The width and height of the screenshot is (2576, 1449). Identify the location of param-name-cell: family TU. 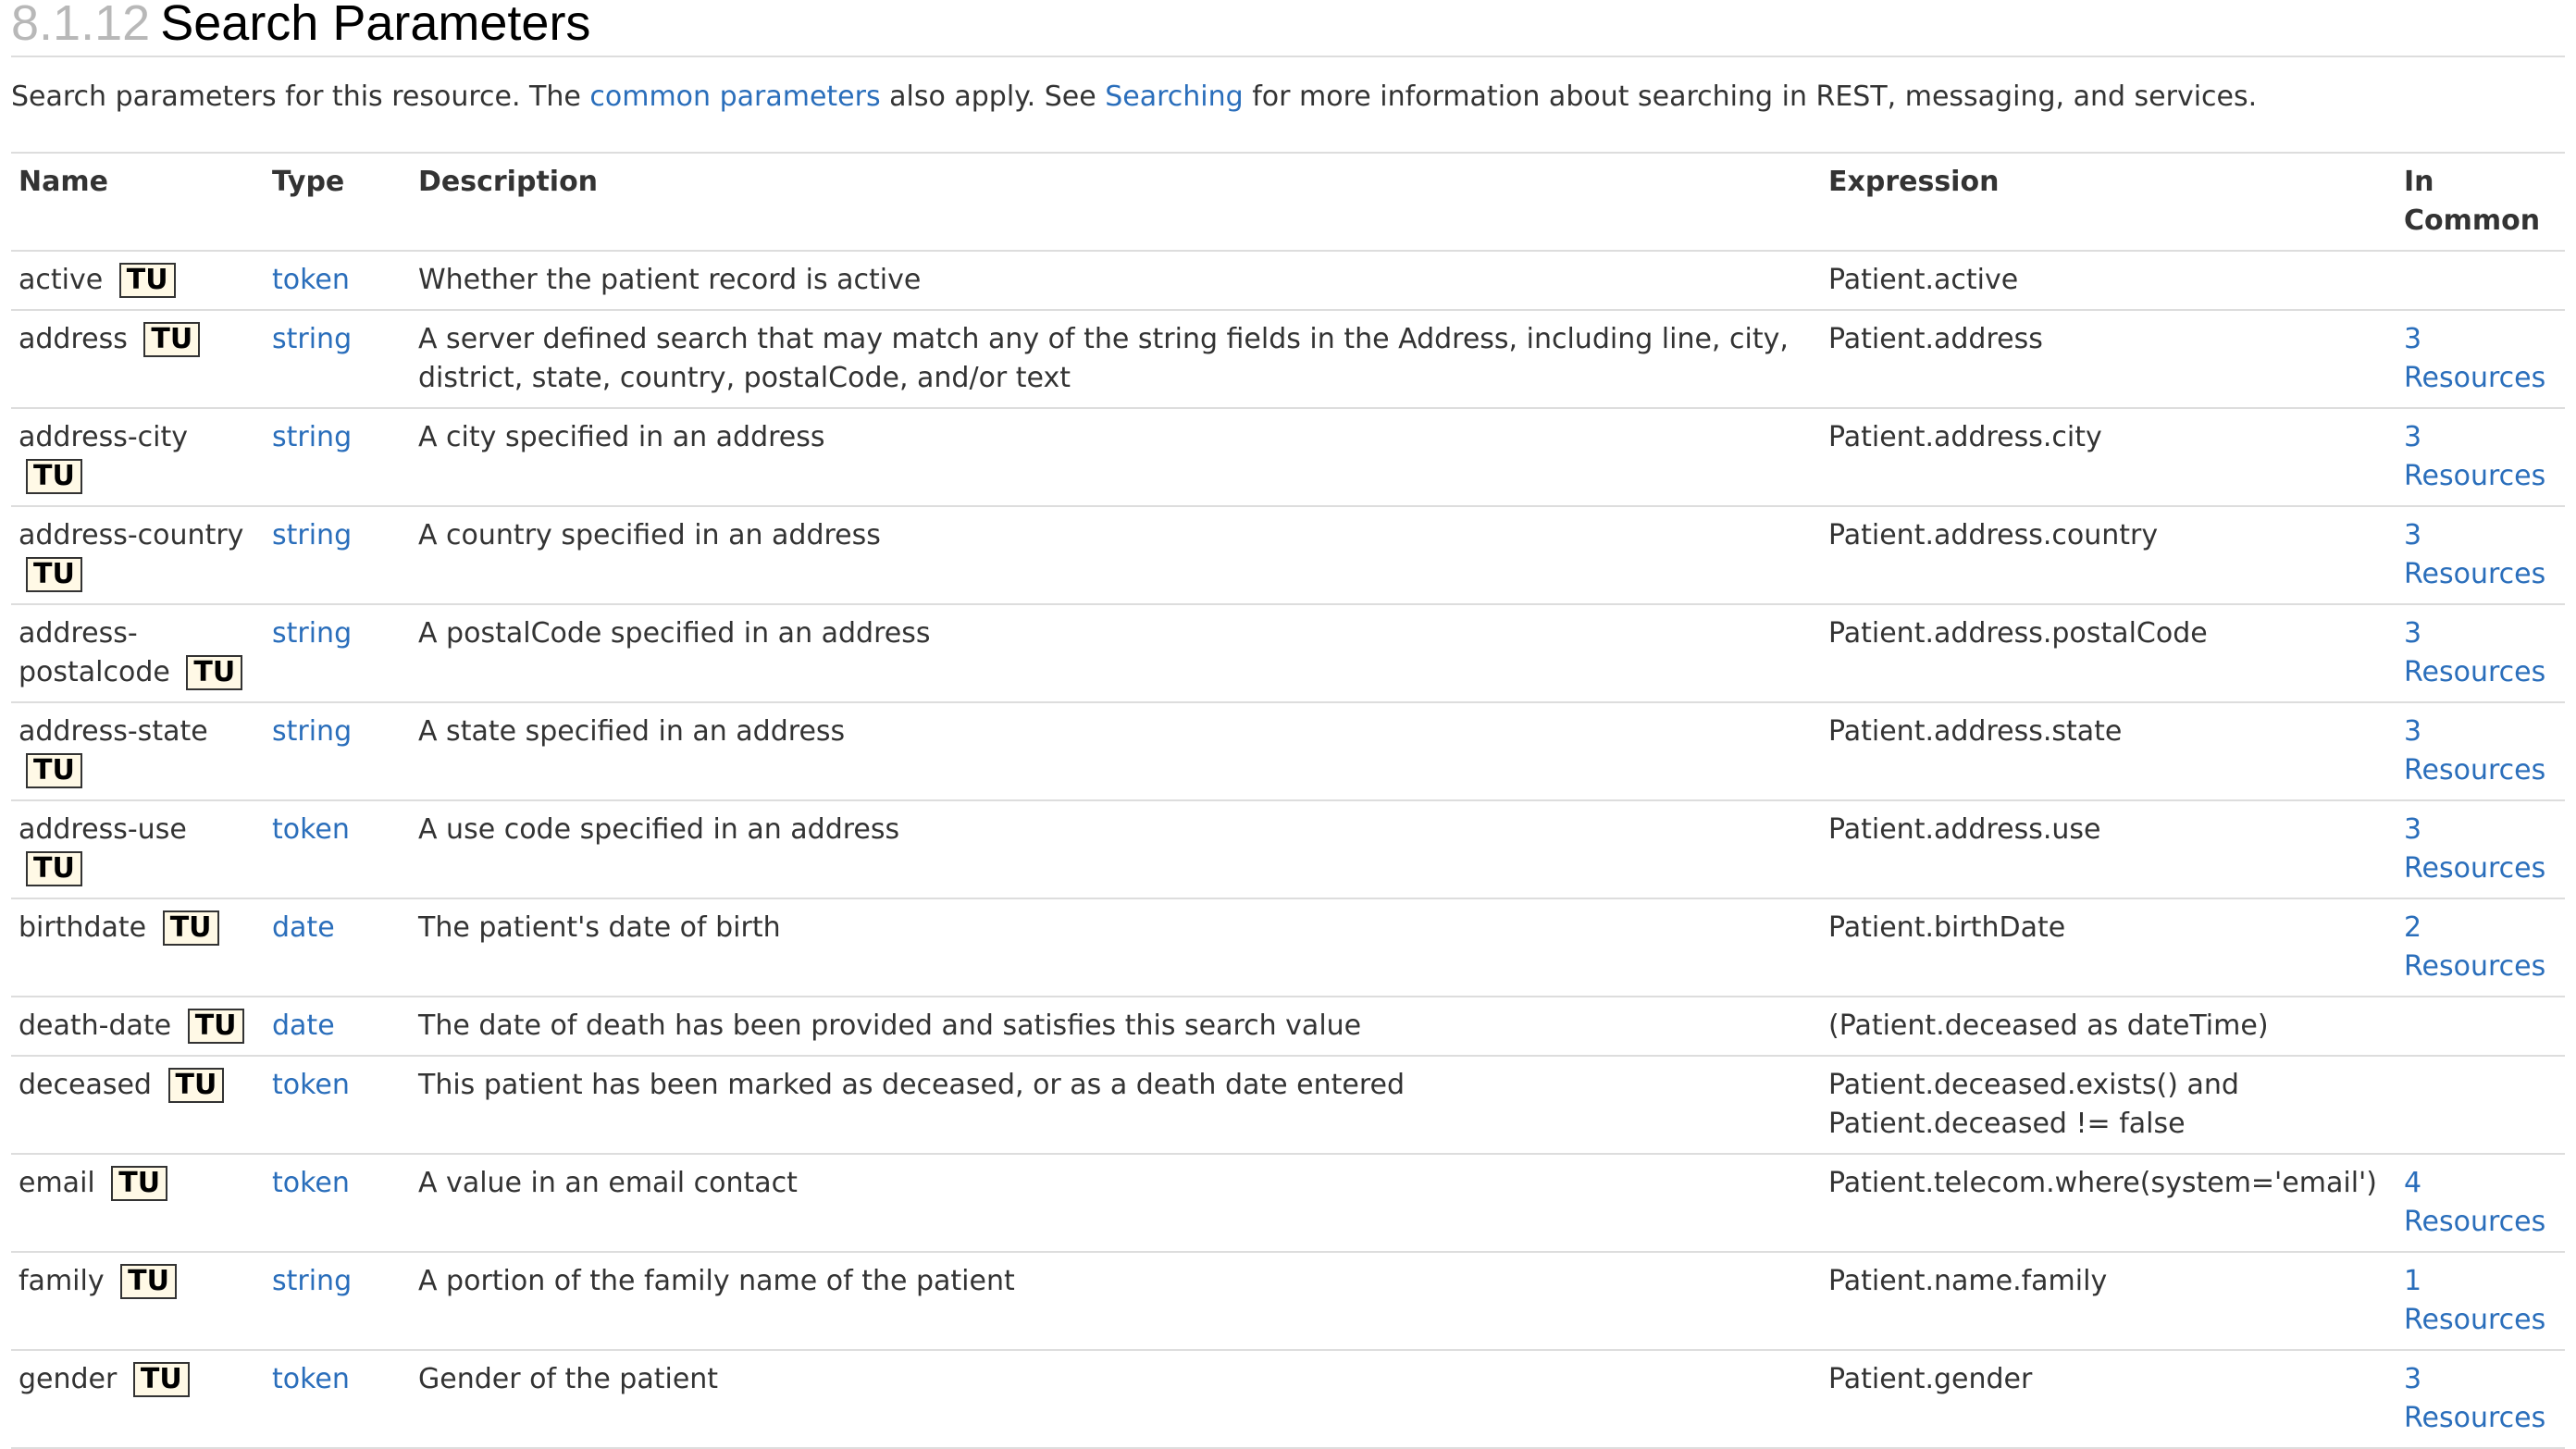
(138, 1301).